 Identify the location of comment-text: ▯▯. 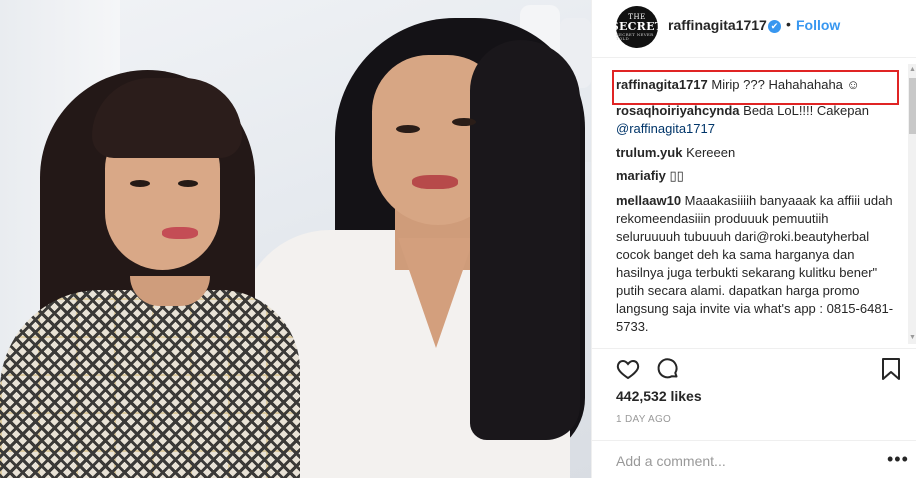
(674, 175).